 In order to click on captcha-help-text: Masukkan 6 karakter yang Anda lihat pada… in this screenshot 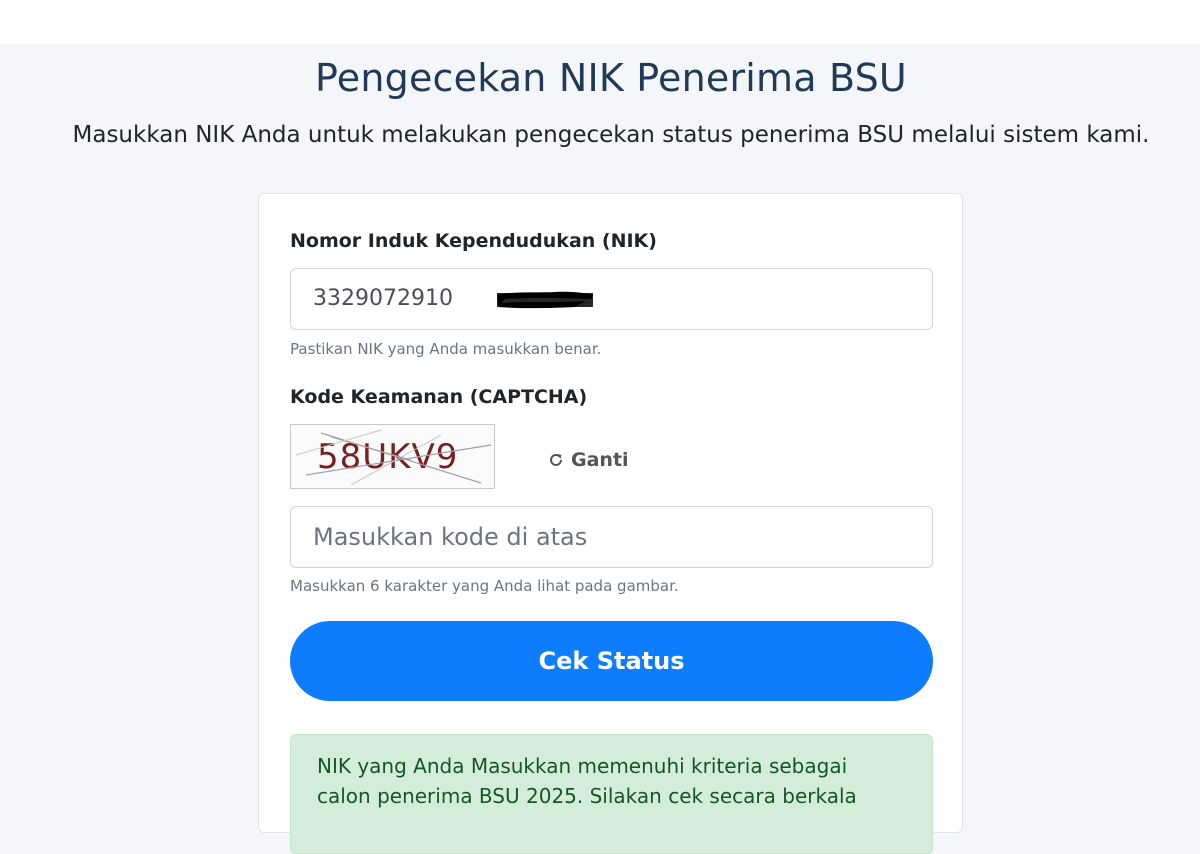, I will do `click(484, 586)`.